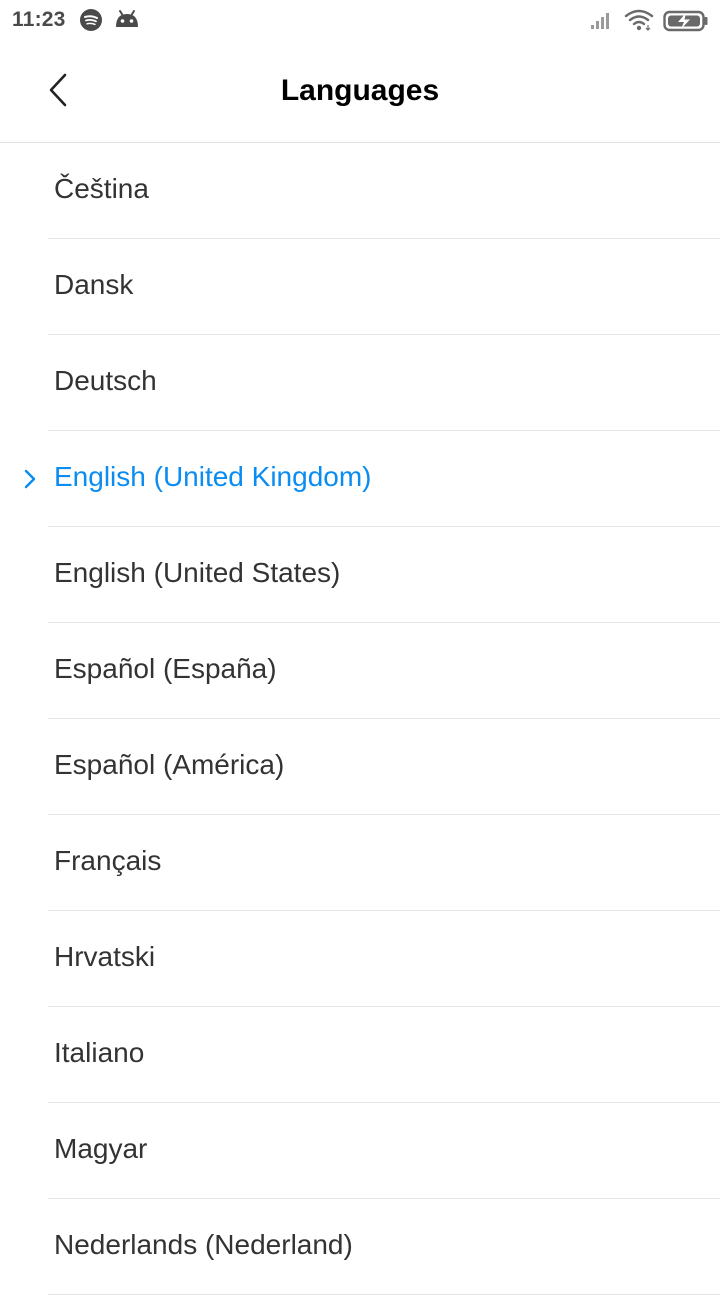 The image size is (720, 1295). What do you see at coordinates (685, 21) in the screenshot?
I see `battery-charging-icon` at bounding box center [685, 21].